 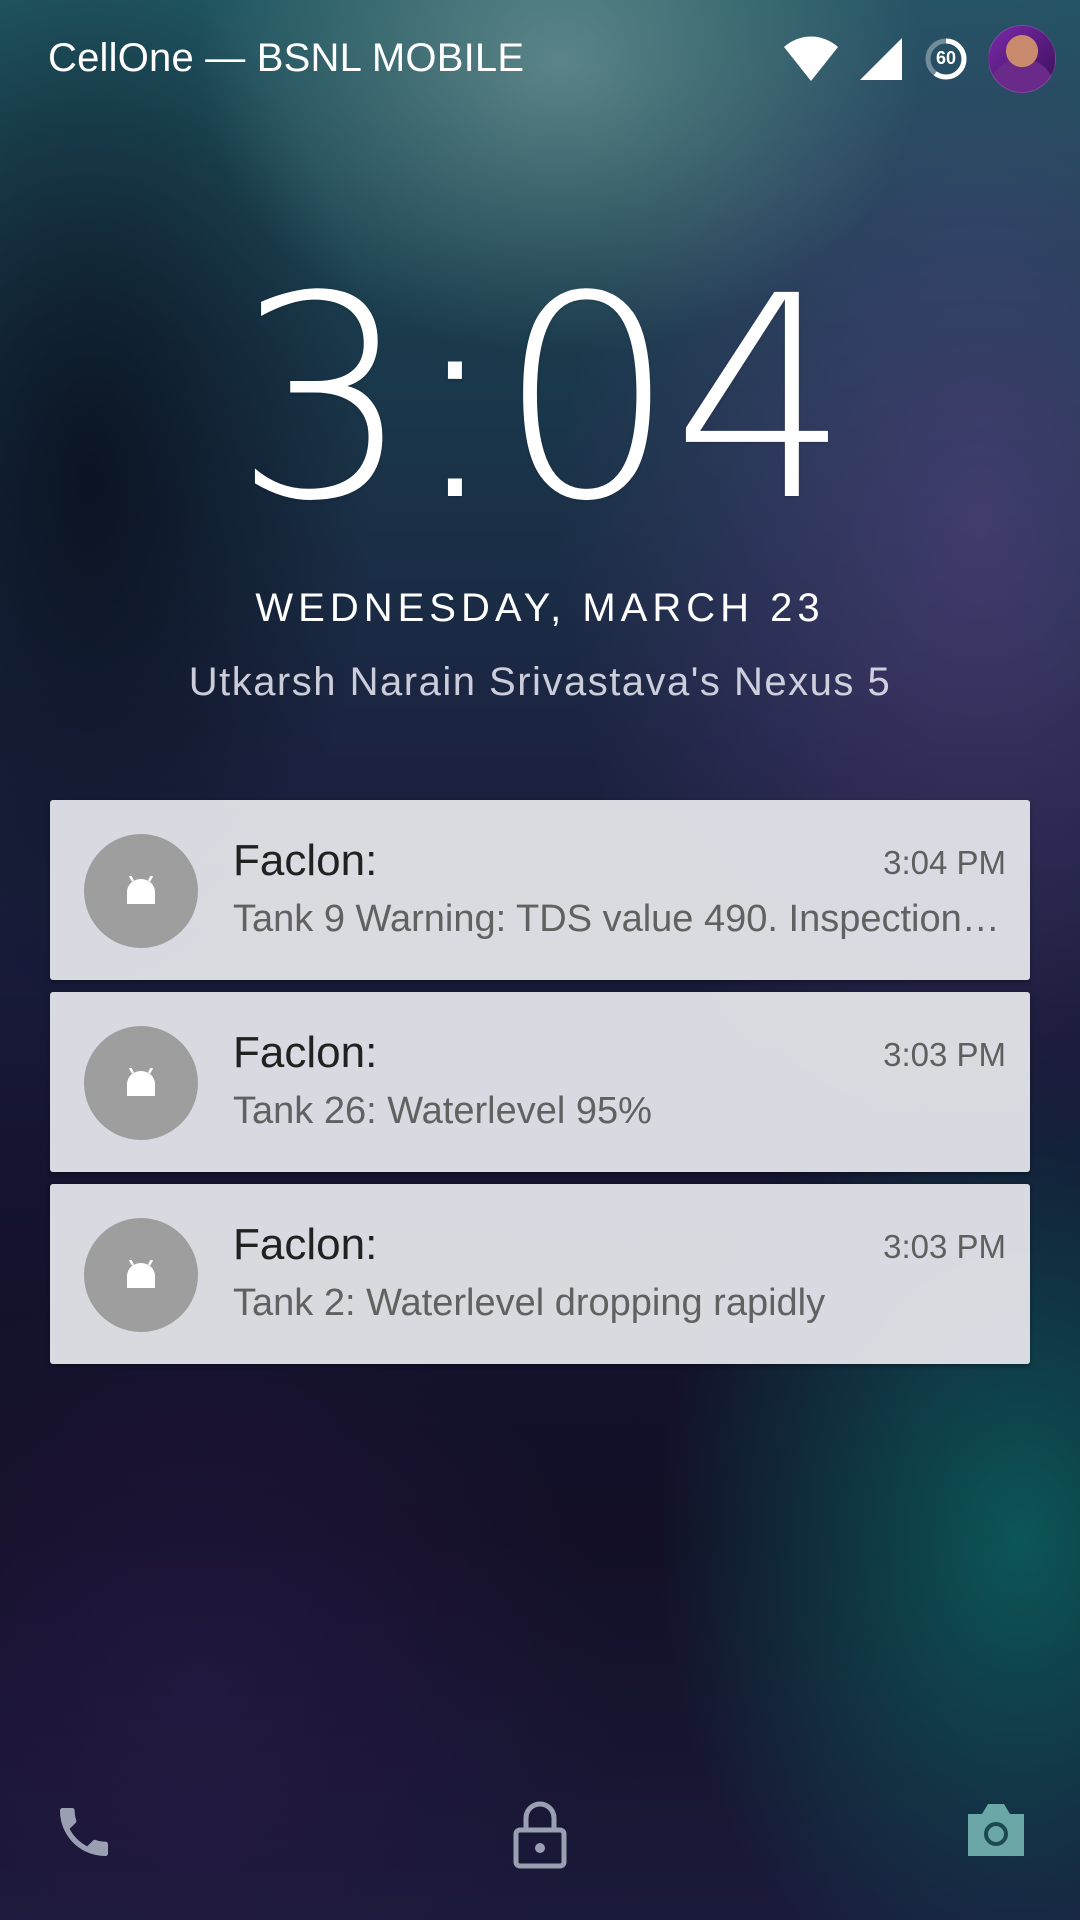 What do you see at coordinates (811, 58) in the screenshot?
I see `wifi-icon` at bounding box center [811, 58].